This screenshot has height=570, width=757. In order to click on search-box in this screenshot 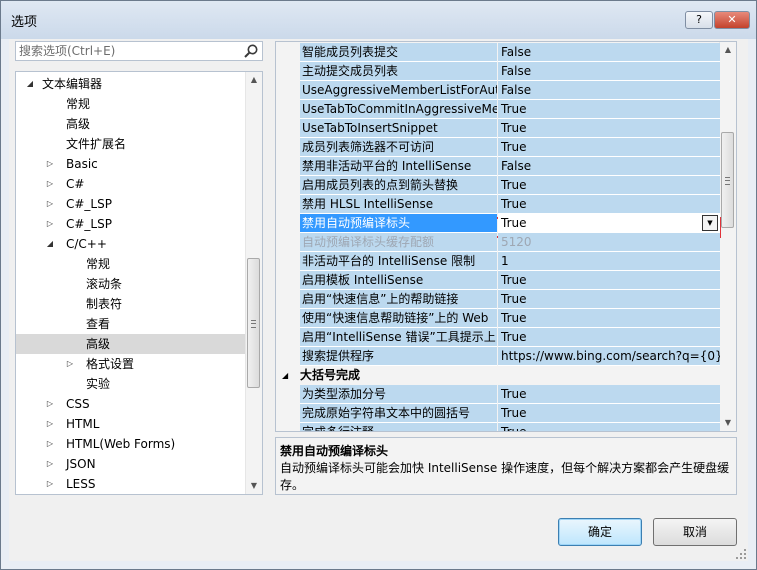, I will do `click(139, 51)`.